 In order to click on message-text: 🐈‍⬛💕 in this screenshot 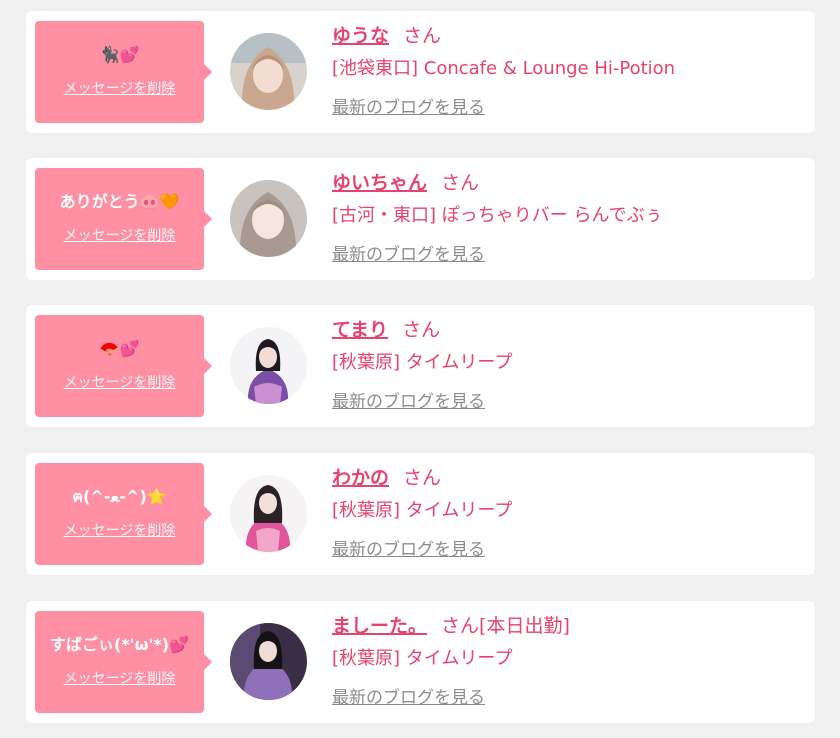, I will do `click(119, 54)`.